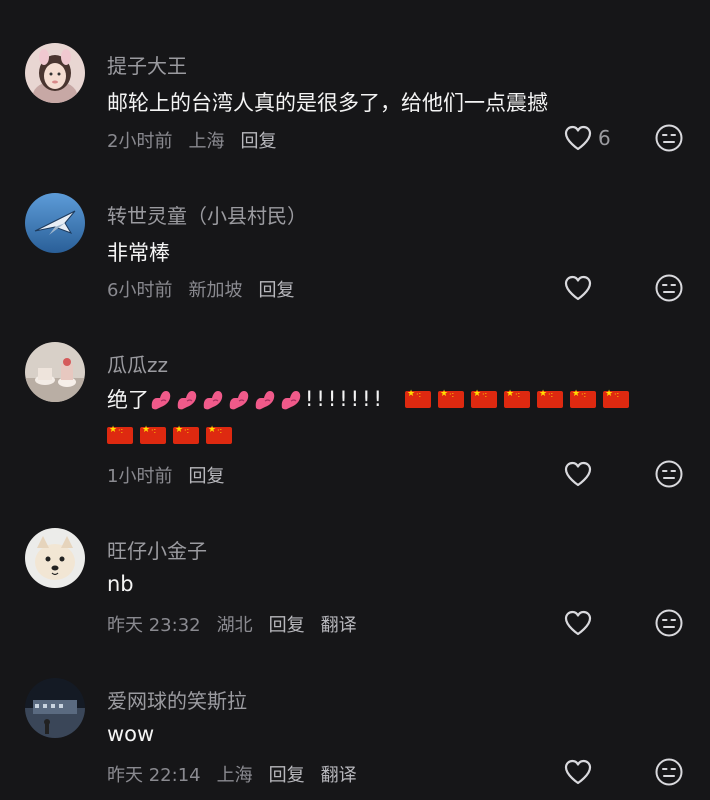 Image resolution: width=710 pixels, height=800 pixels. Describe the element at coordinates (128, 400) in the screenshot. I see `comment-text-prefix: 绝了` at that location.